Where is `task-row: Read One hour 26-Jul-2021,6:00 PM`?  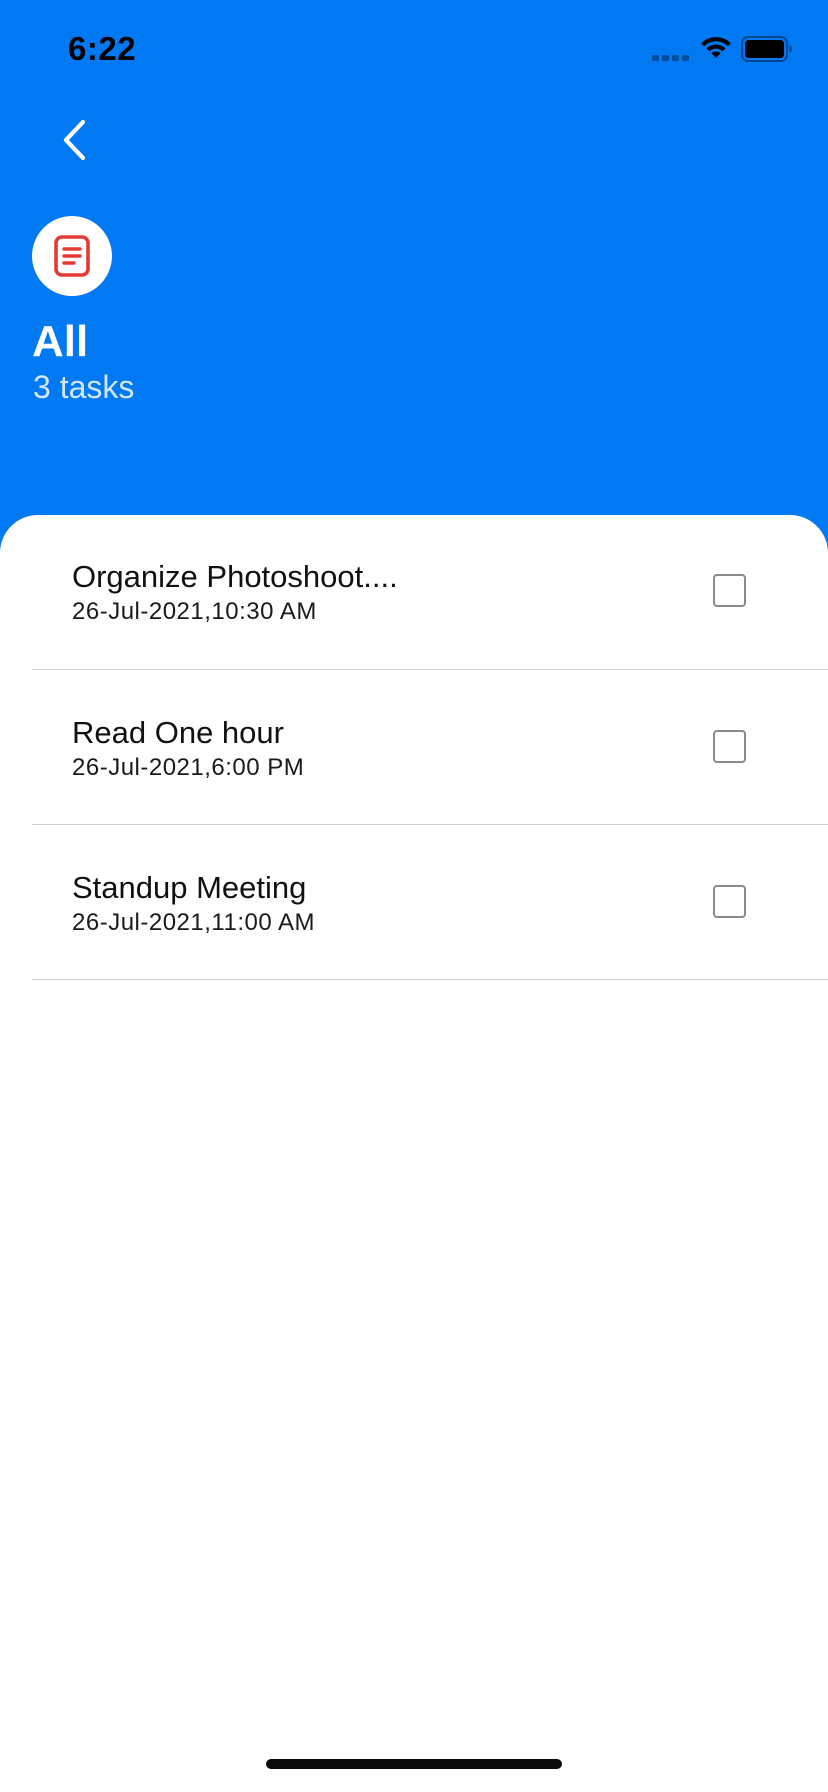
task-row: Read One hour 26-Jul-2021,6:00 PM is located at coordinates (430, 747).